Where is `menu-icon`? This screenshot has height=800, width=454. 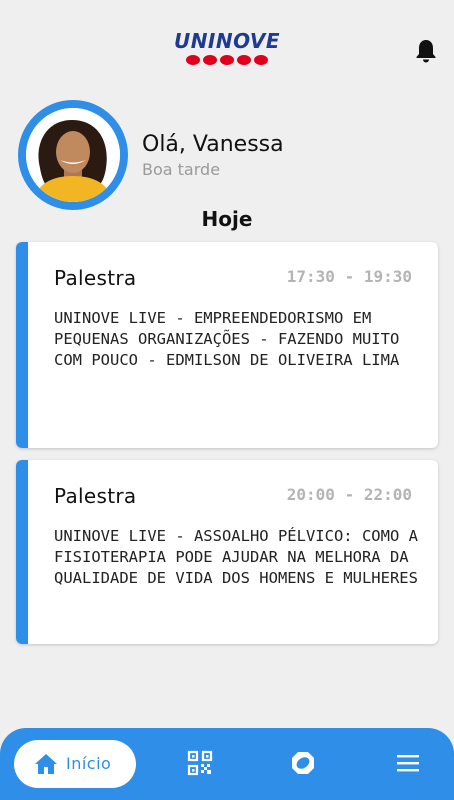
menu-icon is located at coordinates (408, 763).